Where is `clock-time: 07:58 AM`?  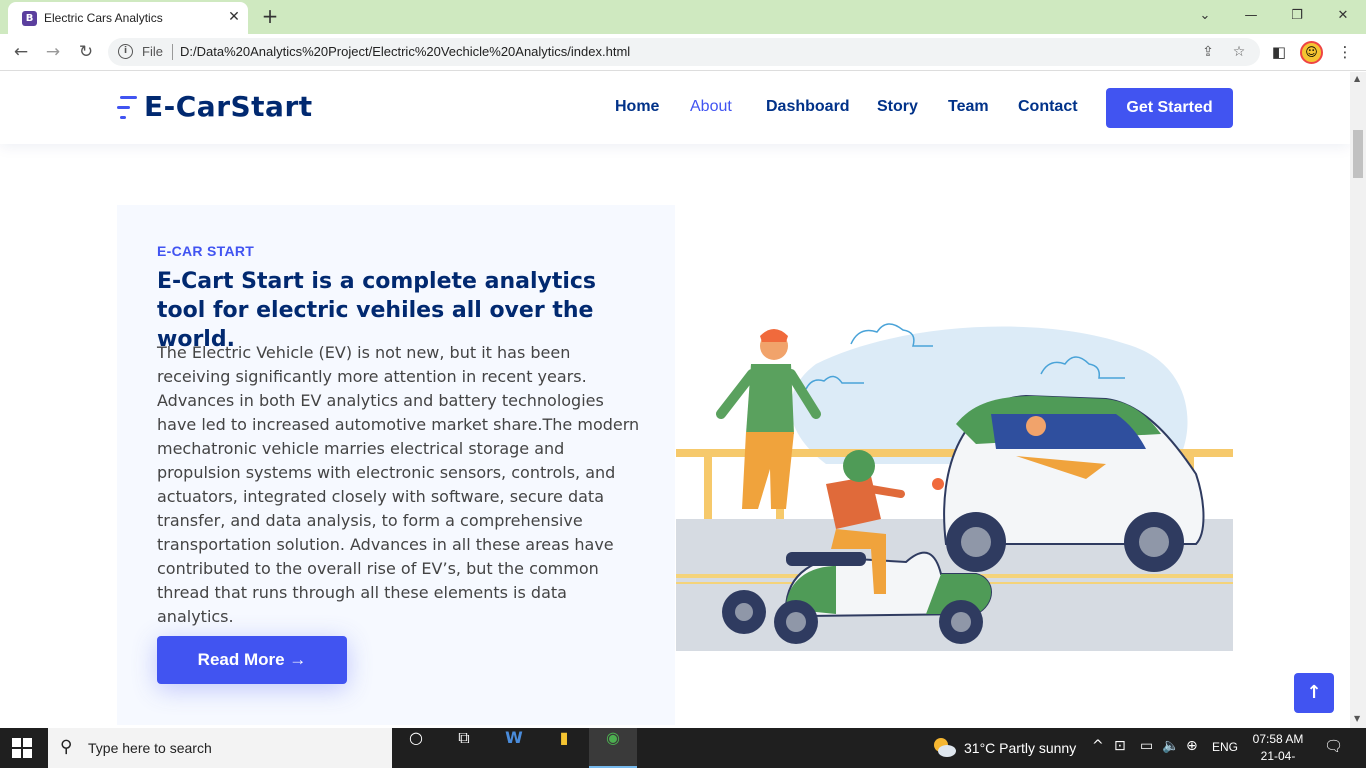
clock-time: 07:58 AM is located at coordinates (1278, 739).